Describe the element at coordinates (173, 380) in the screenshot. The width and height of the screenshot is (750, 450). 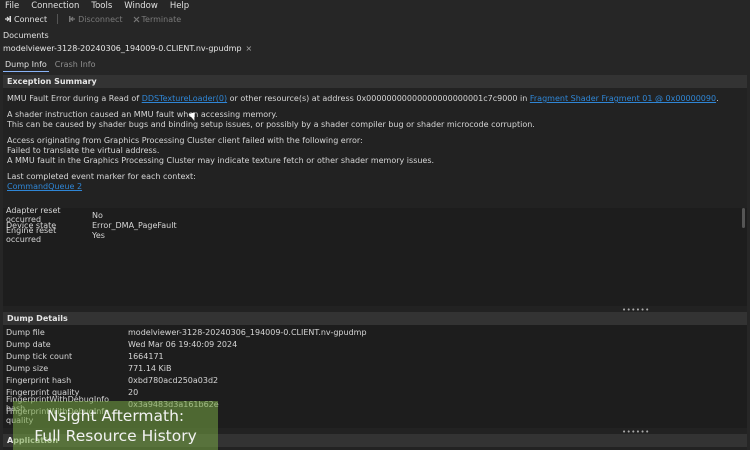
I see `row-value: 0xbd780acd250a03d2` at that location.